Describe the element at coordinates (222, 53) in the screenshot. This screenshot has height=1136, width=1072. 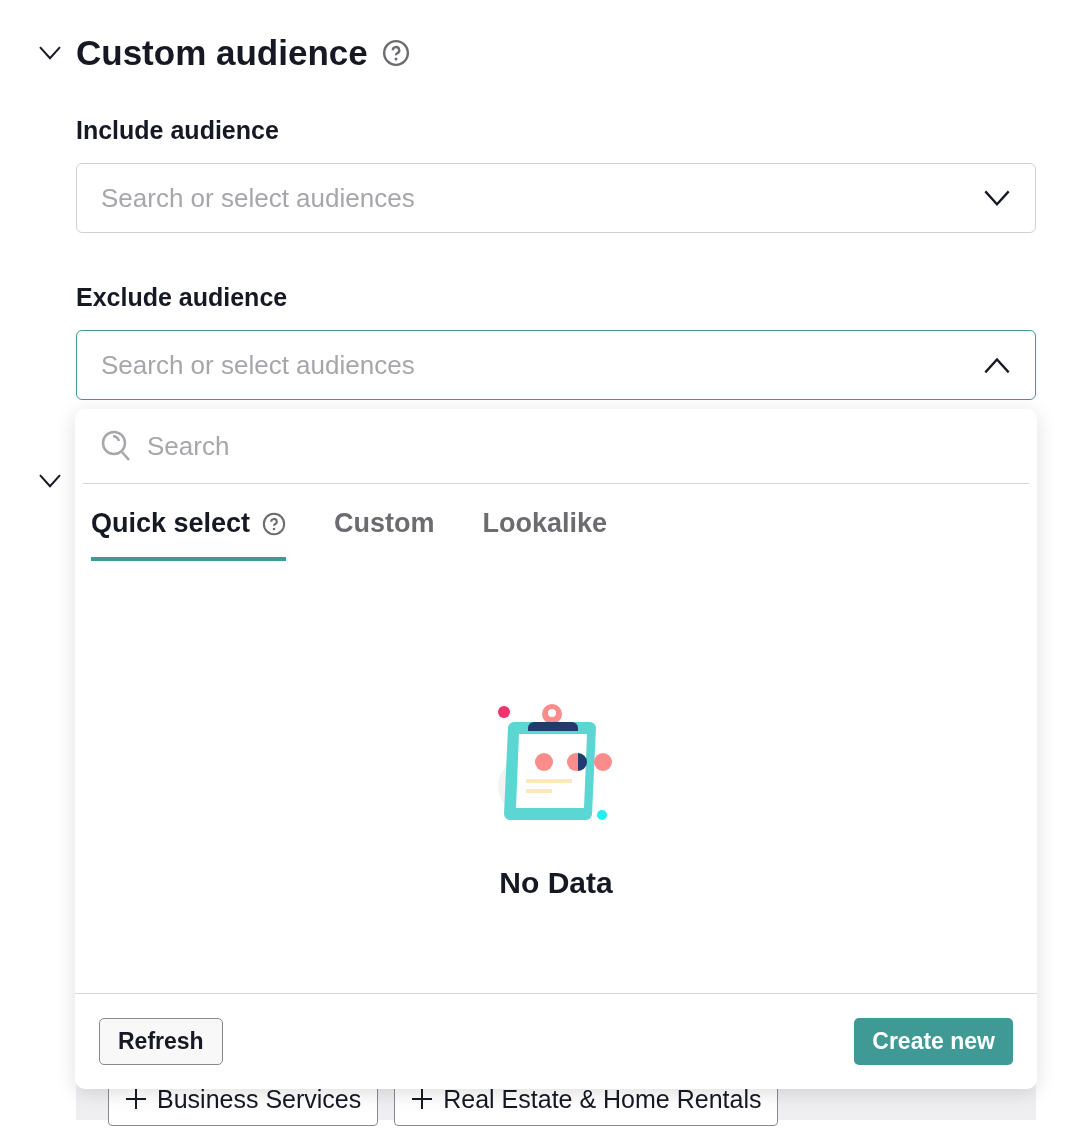
I see `section-title: Custom audience` at that location.